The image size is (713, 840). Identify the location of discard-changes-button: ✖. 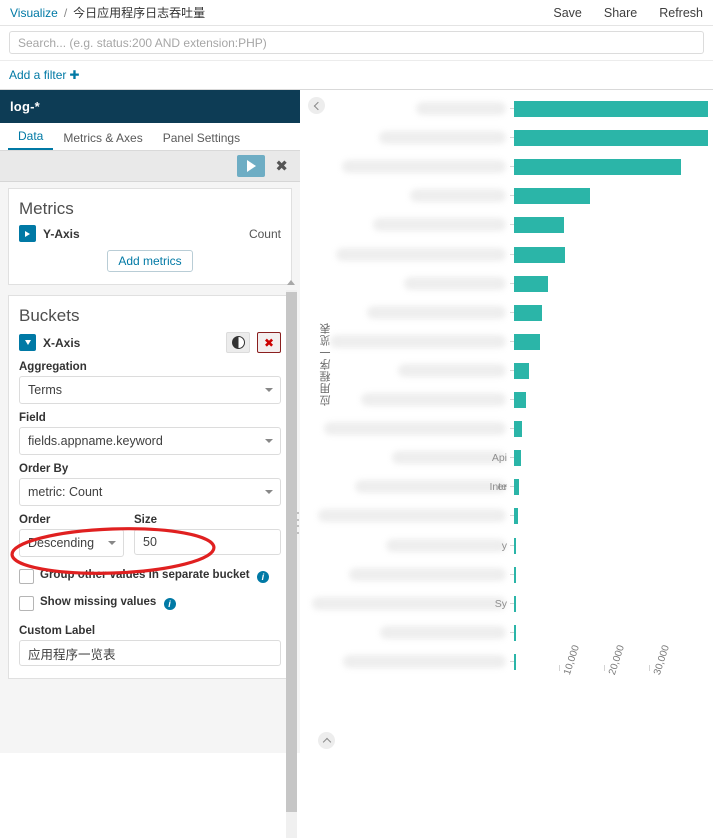
(281, 166).